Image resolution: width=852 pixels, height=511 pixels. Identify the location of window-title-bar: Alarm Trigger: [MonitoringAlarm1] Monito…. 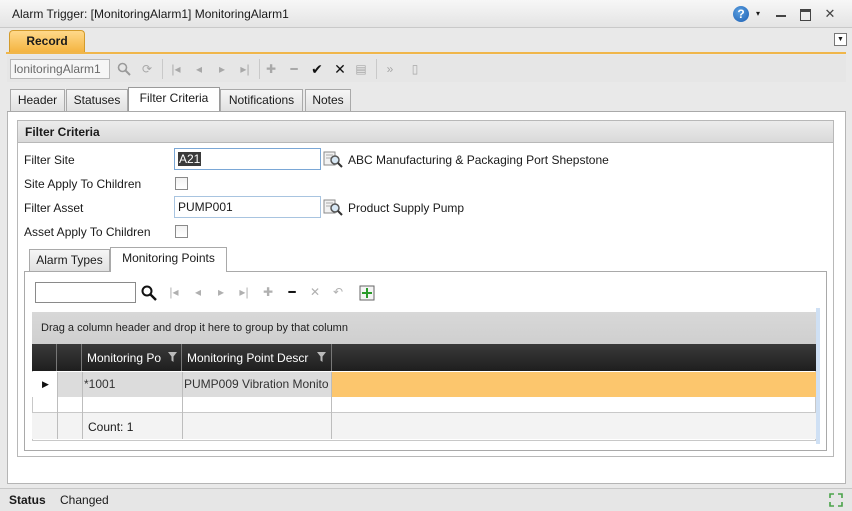
(426, 14).